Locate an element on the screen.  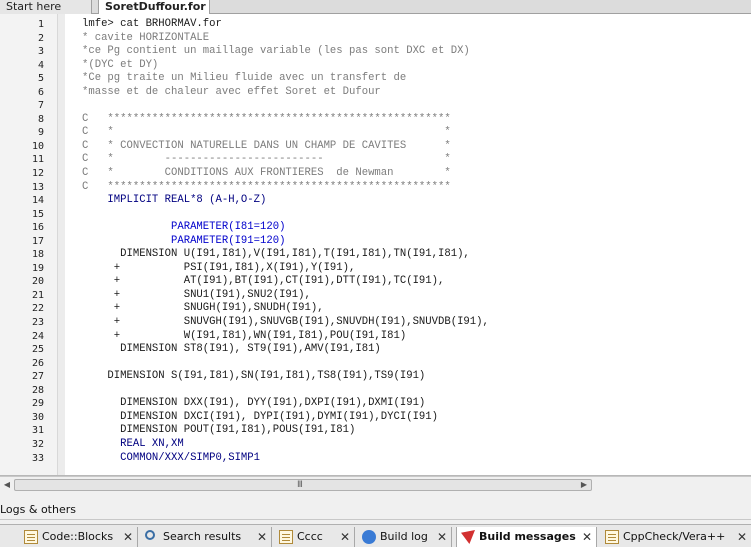
code-text: + PSI(I91,I81),X(I91),Y(I91), is located at coordinates (219, 267).